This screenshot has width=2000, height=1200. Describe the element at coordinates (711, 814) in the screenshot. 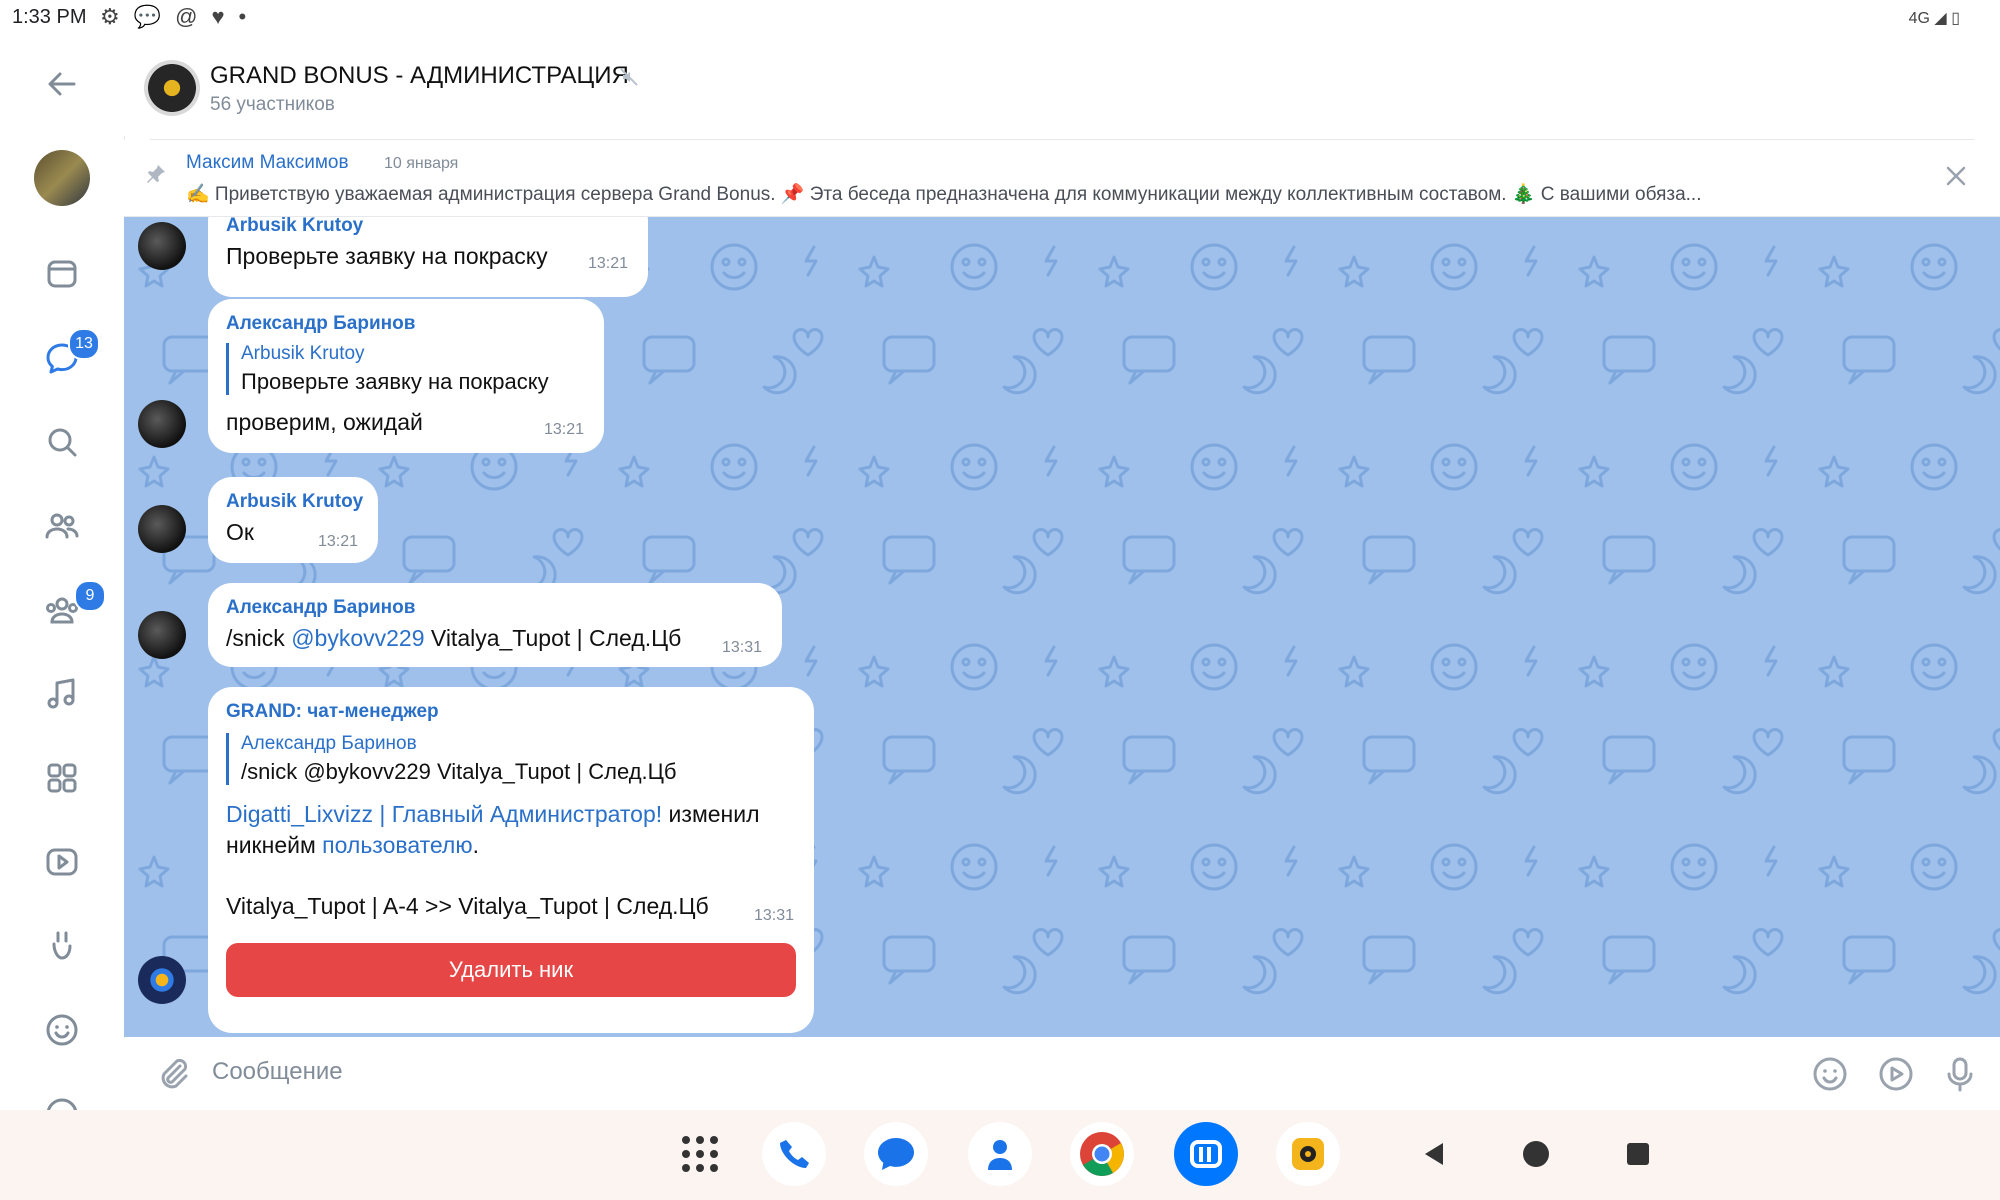

I see `changed-label: изменил` at that location.